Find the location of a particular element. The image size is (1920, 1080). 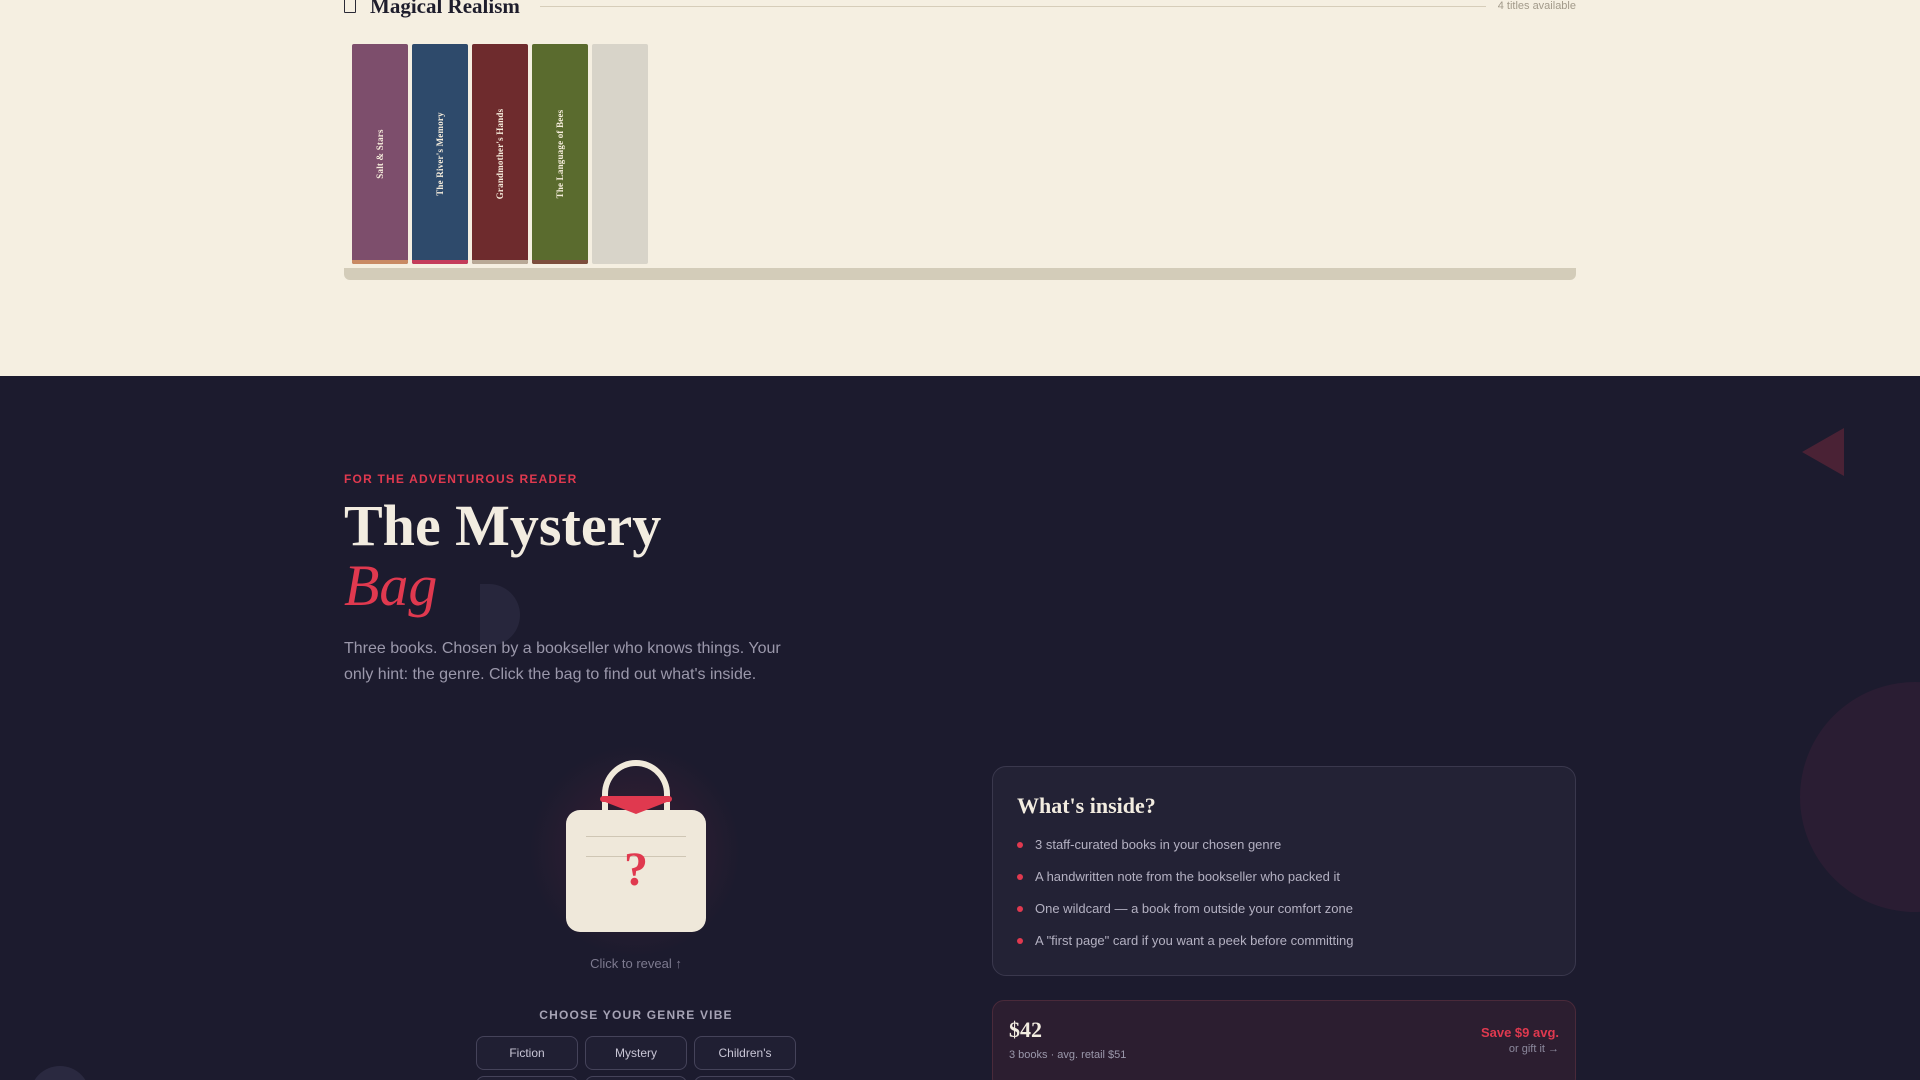

book-spine: Grandmother's Hands is located at coordinates (500, 154).